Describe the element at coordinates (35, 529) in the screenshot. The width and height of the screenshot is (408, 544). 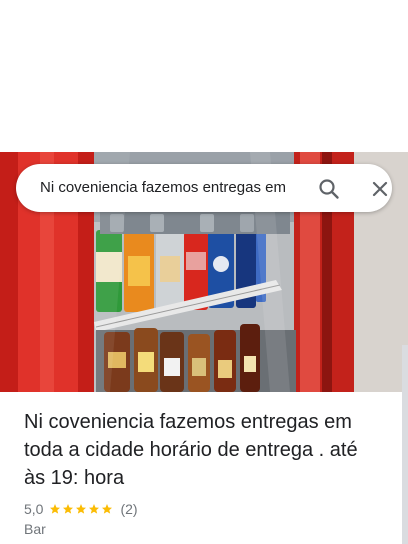
I see `place-category: Bar` at that location.